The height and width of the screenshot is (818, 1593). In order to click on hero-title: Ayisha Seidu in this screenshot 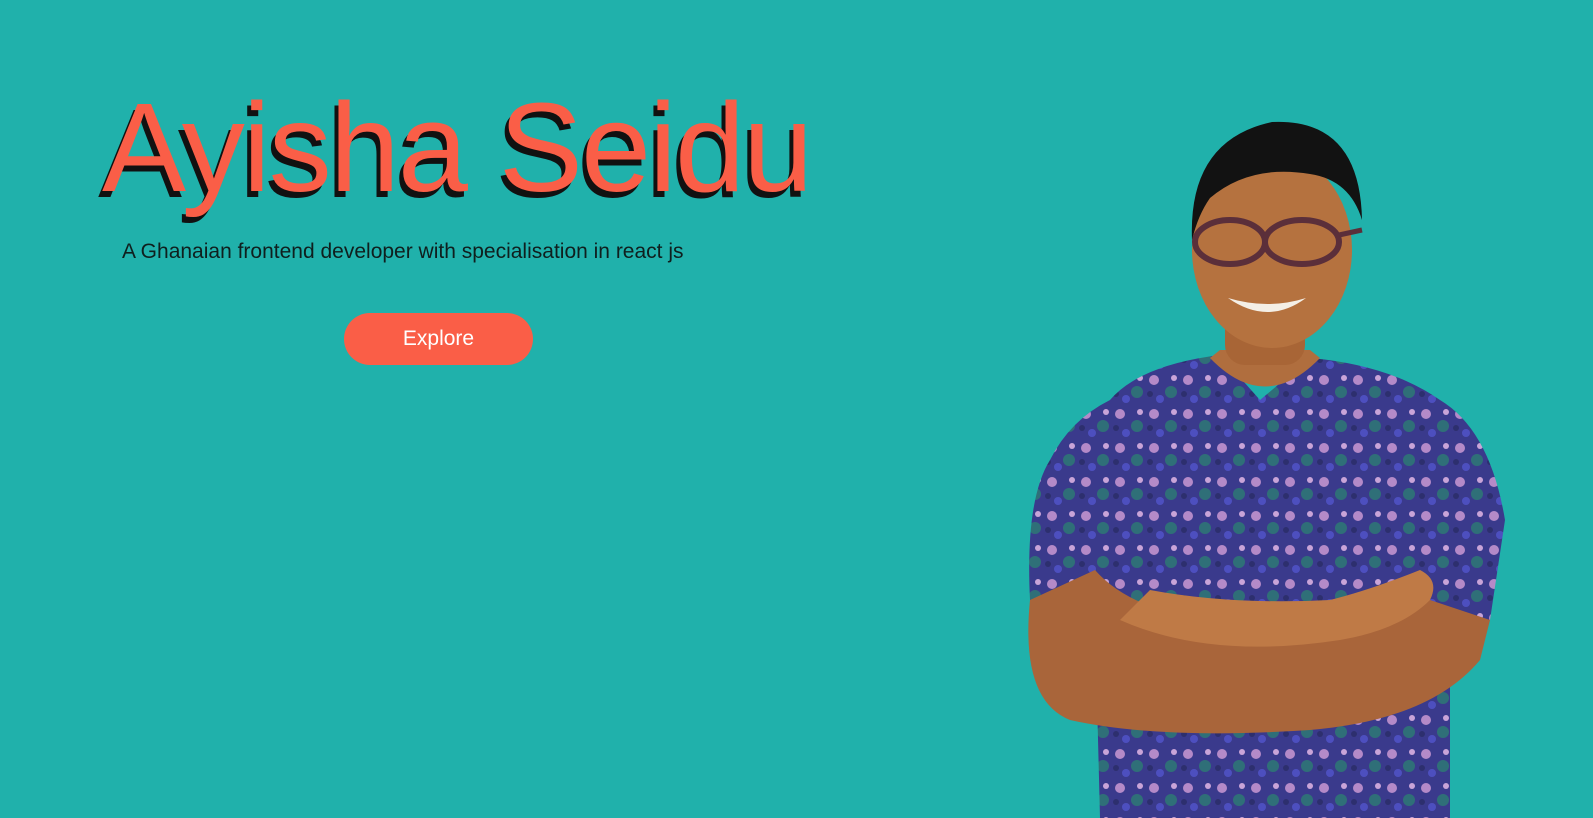, I will do `click(457, 147)`.